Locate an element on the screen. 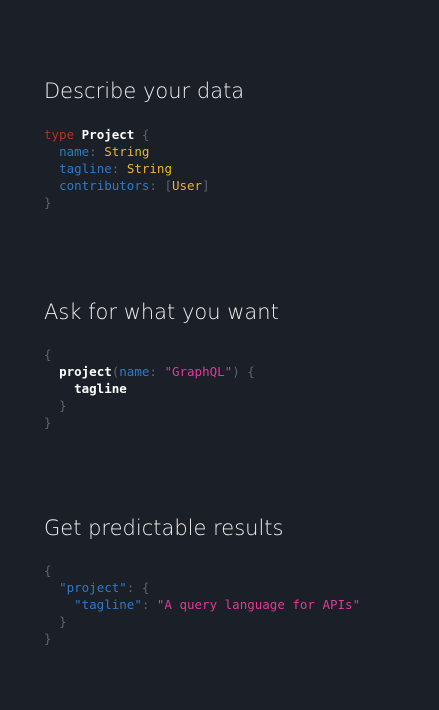 The image size is (439, 710). json-key-project: "project" is located at coordinates (93, 587).